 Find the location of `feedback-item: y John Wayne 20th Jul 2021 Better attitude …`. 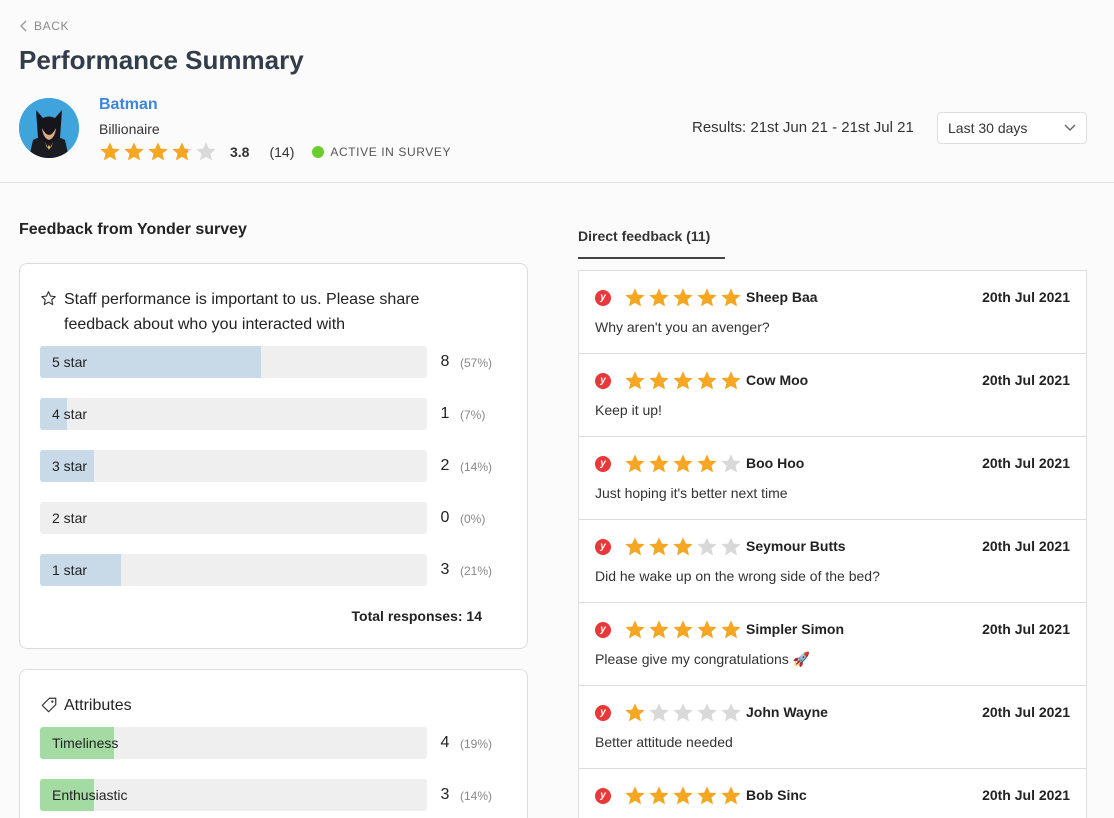

feedback-item: y John Wayne 20th Jul 2021 Better attitude … is located at coordinates (832, 727).